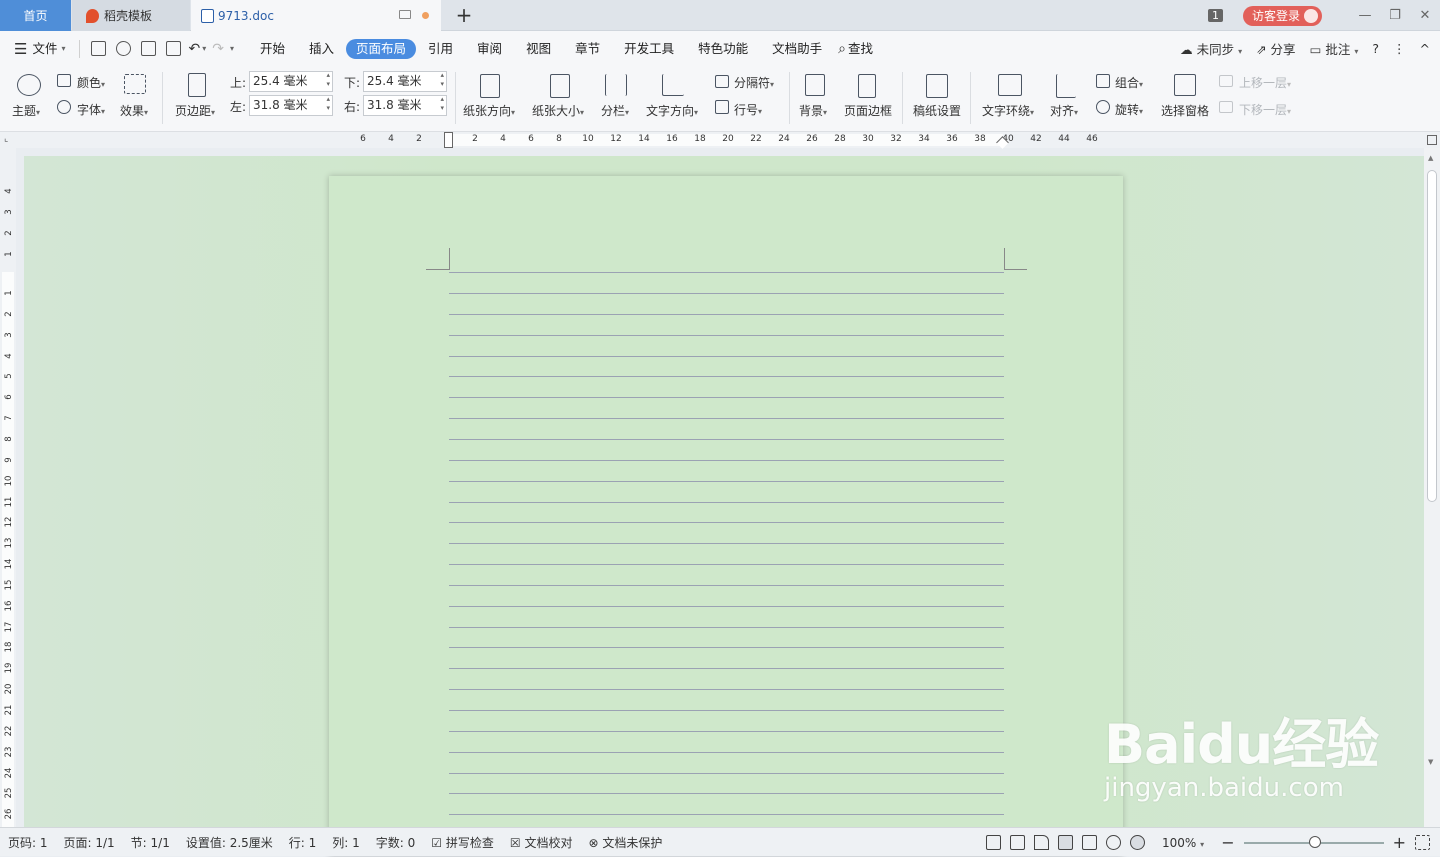  I want to click on theme-button: 主题▾, so click(26, 110).